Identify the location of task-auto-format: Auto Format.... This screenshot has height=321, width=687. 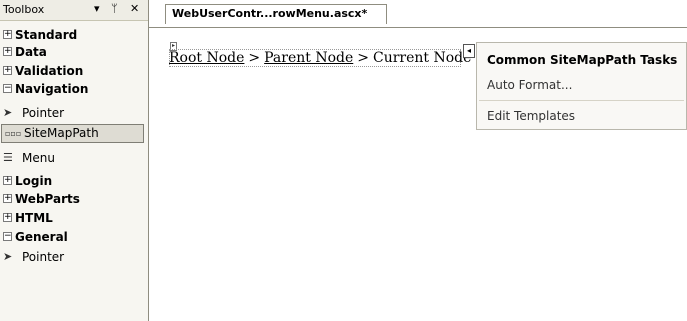
(529, 85).